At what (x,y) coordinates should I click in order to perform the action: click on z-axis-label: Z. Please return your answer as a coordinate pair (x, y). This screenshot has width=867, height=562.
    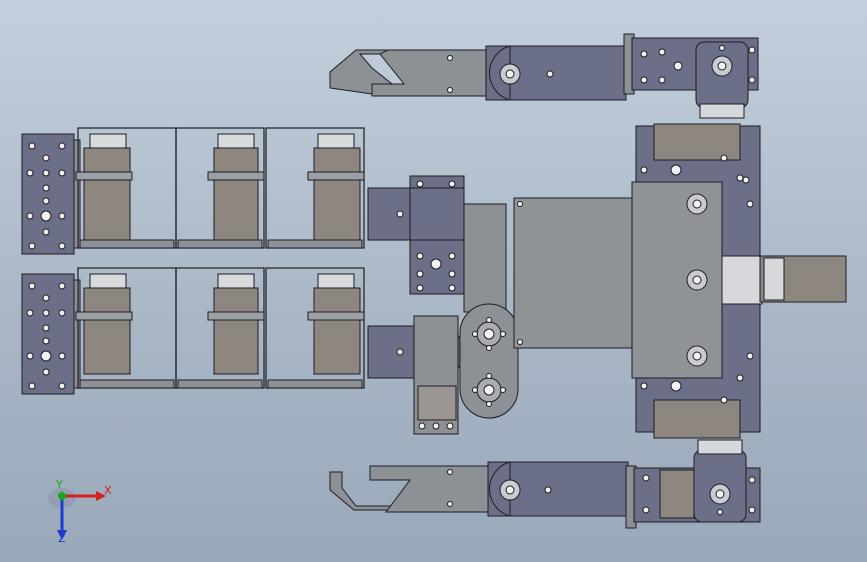
    Looking at the image, I should click on (62, 538).